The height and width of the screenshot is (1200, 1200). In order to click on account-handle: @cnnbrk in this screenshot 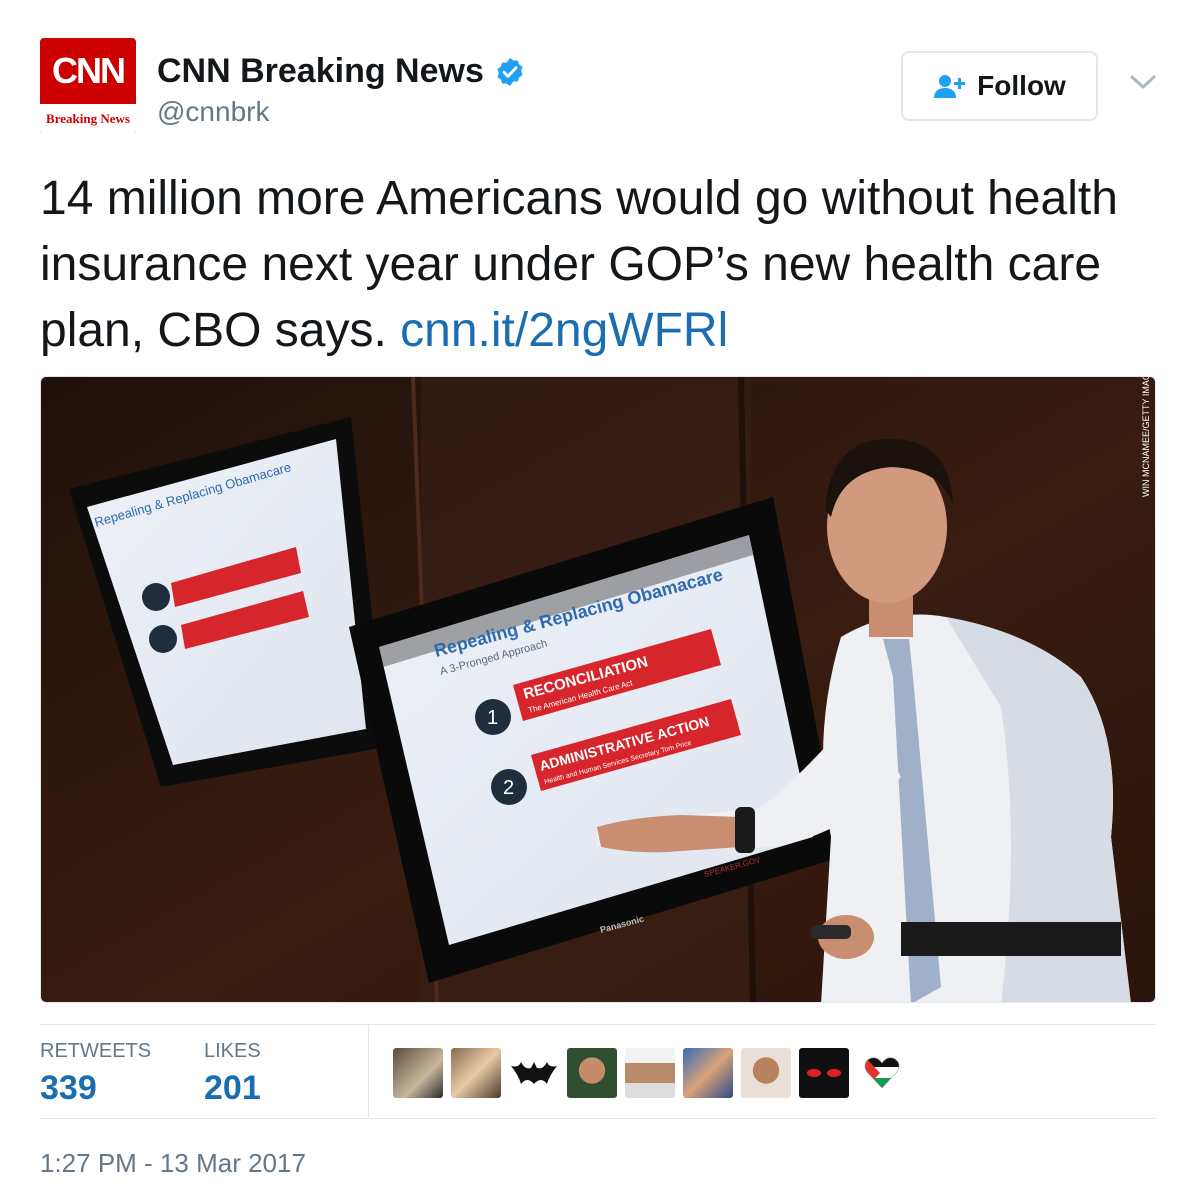, I will do `click(213, 112)`.